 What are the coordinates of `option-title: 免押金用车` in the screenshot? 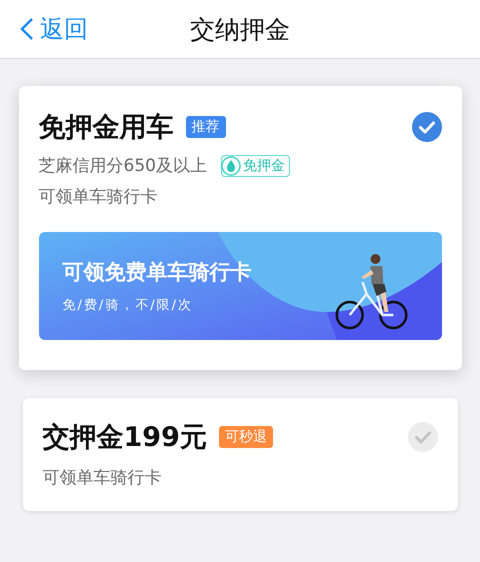 It's located at (106, 128).